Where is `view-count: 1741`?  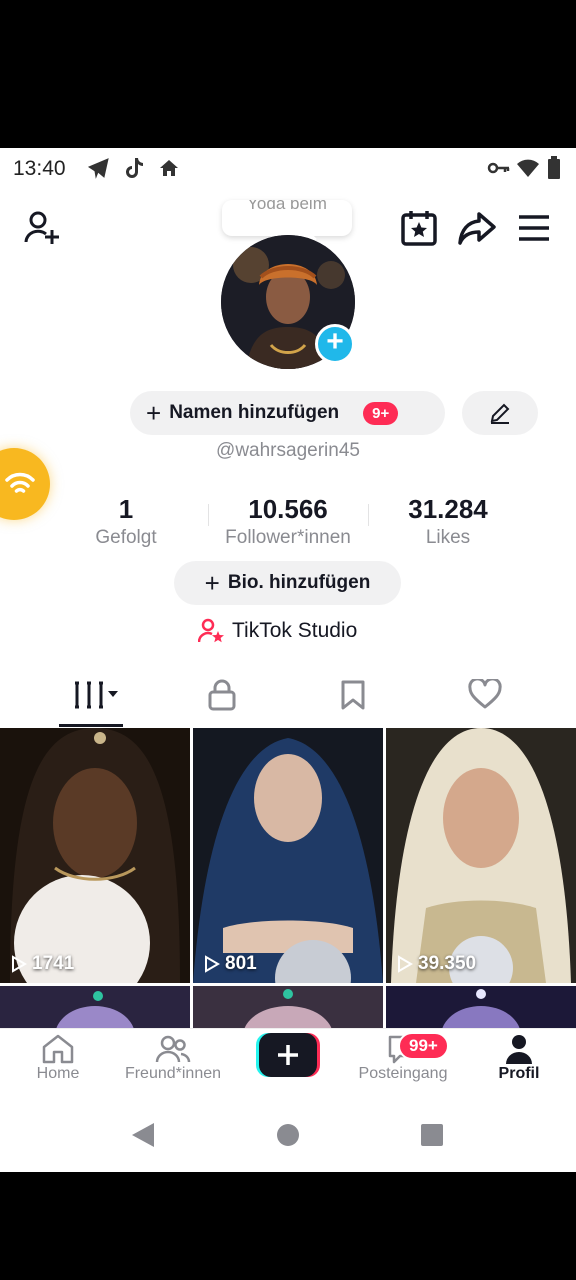
view-count: 1741 is located at coordinates (42, 964).